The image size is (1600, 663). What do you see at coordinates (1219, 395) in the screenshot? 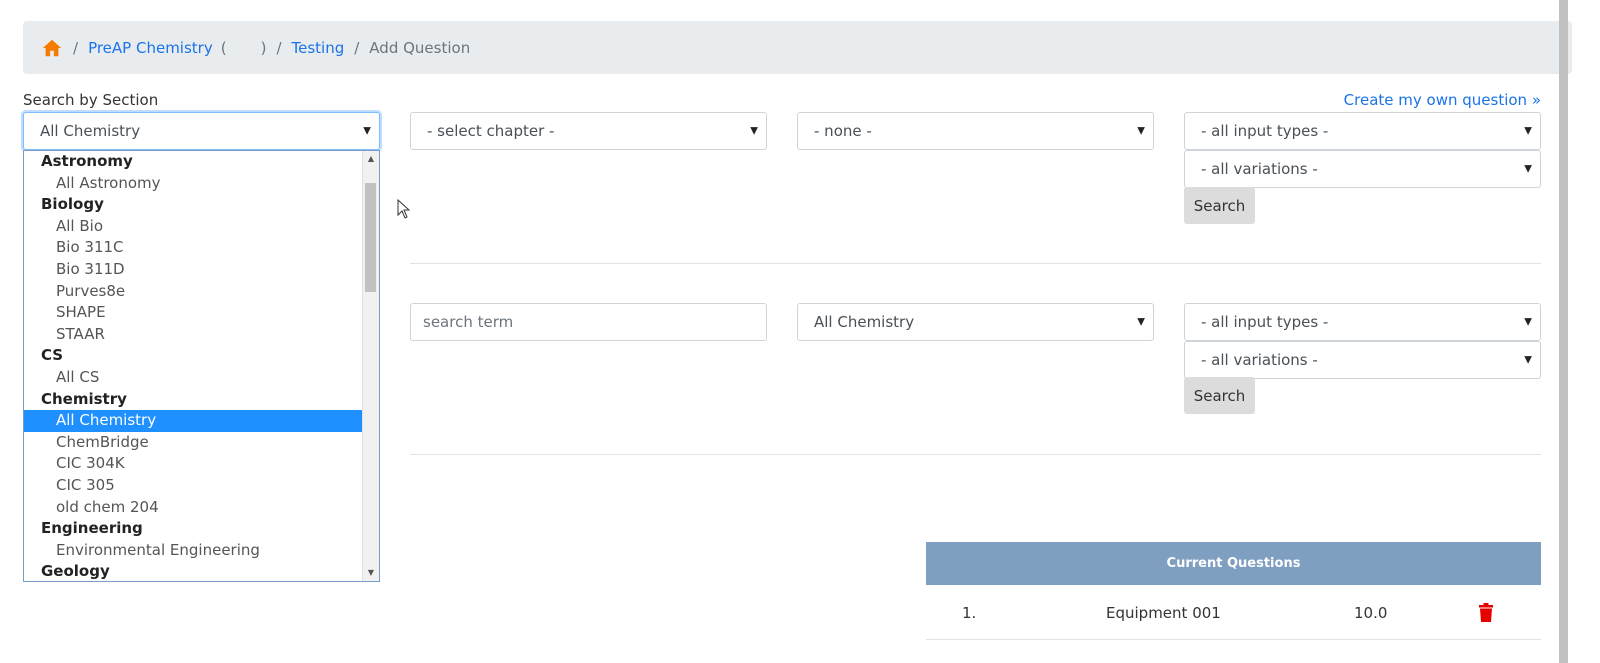
I see `term-search-button: Search` at bounding box center [1219, 395].